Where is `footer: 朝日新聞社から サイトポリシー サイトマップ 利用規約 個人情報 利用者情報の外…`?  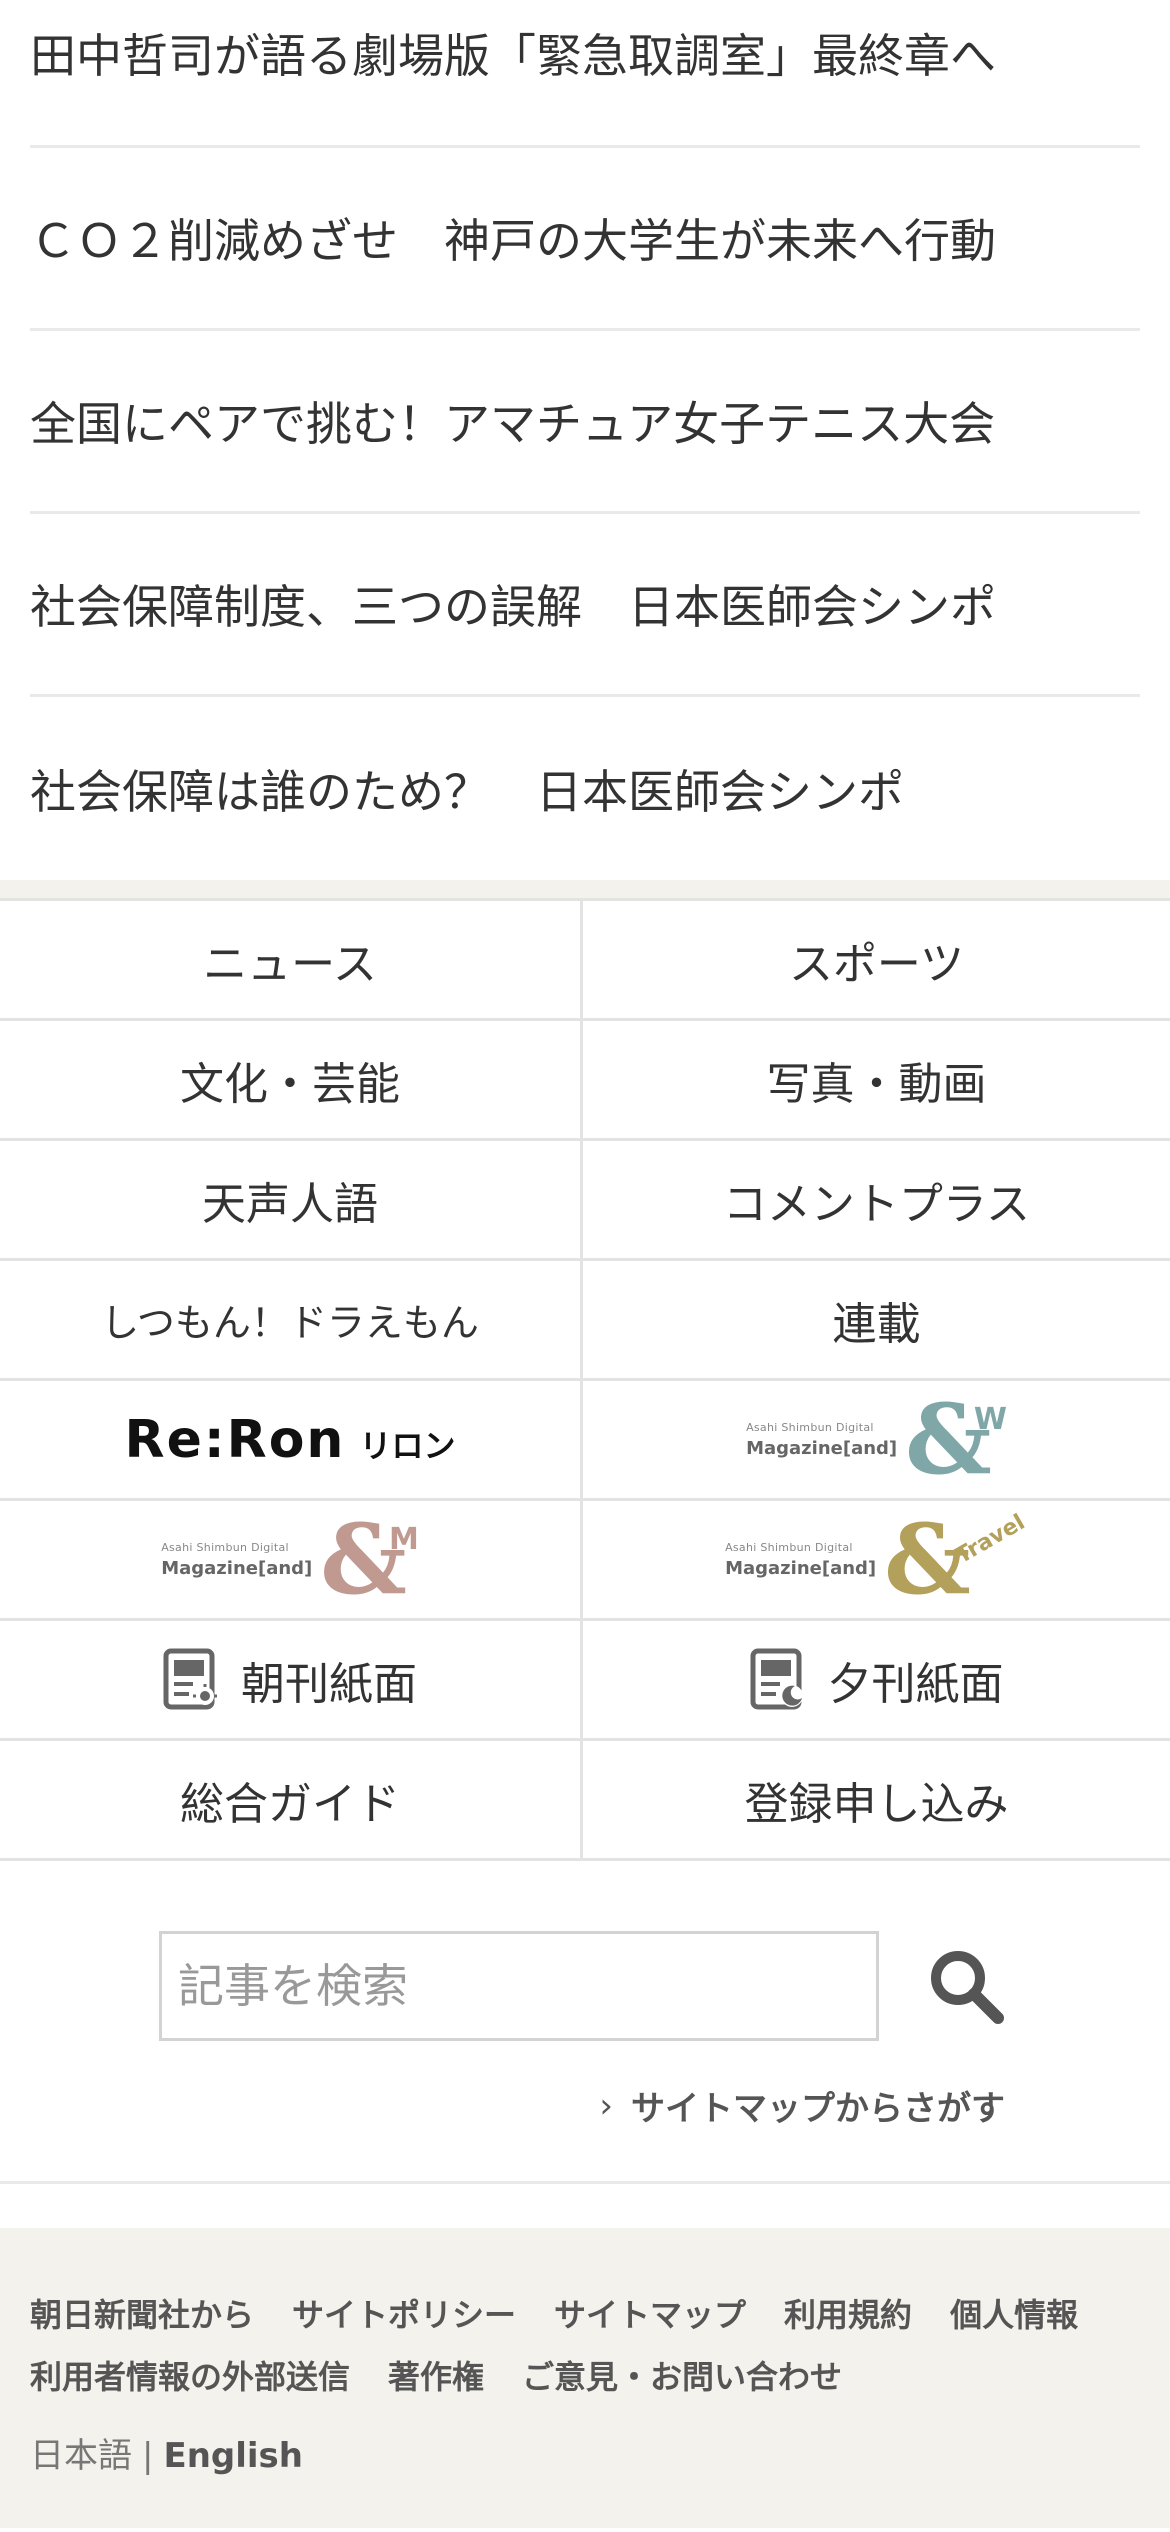
footer: 朝日新聞社から サイトポリシー サイトマップ 利用規約 個人情報 利用者情報の外… is located at coordinates (585, 2378).